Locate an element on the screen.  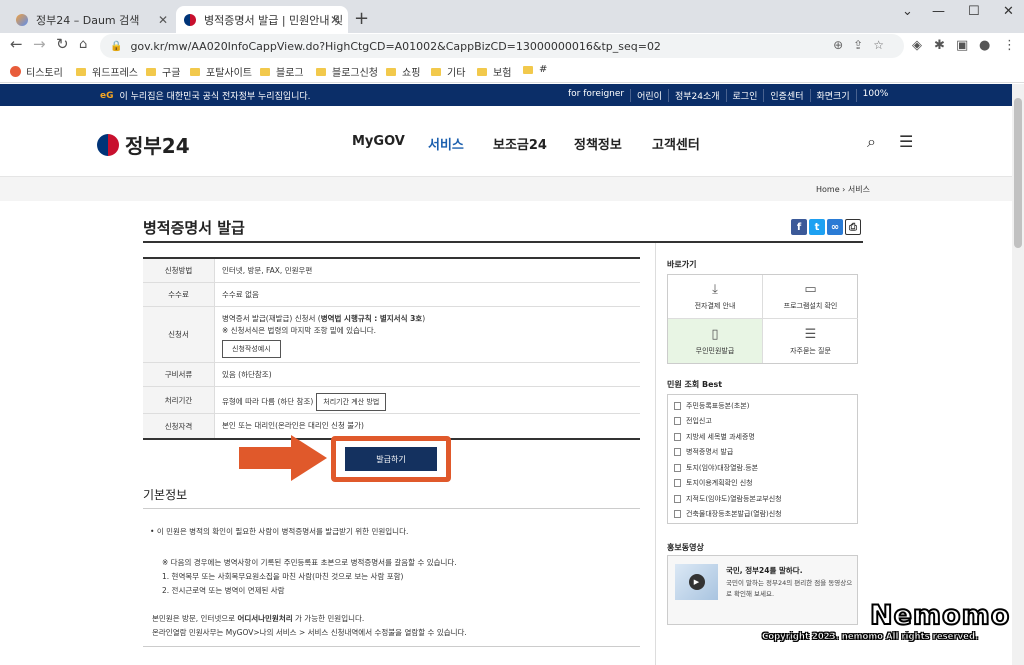
menu-icon: ⋮ is located at coordinates (1009, 45).